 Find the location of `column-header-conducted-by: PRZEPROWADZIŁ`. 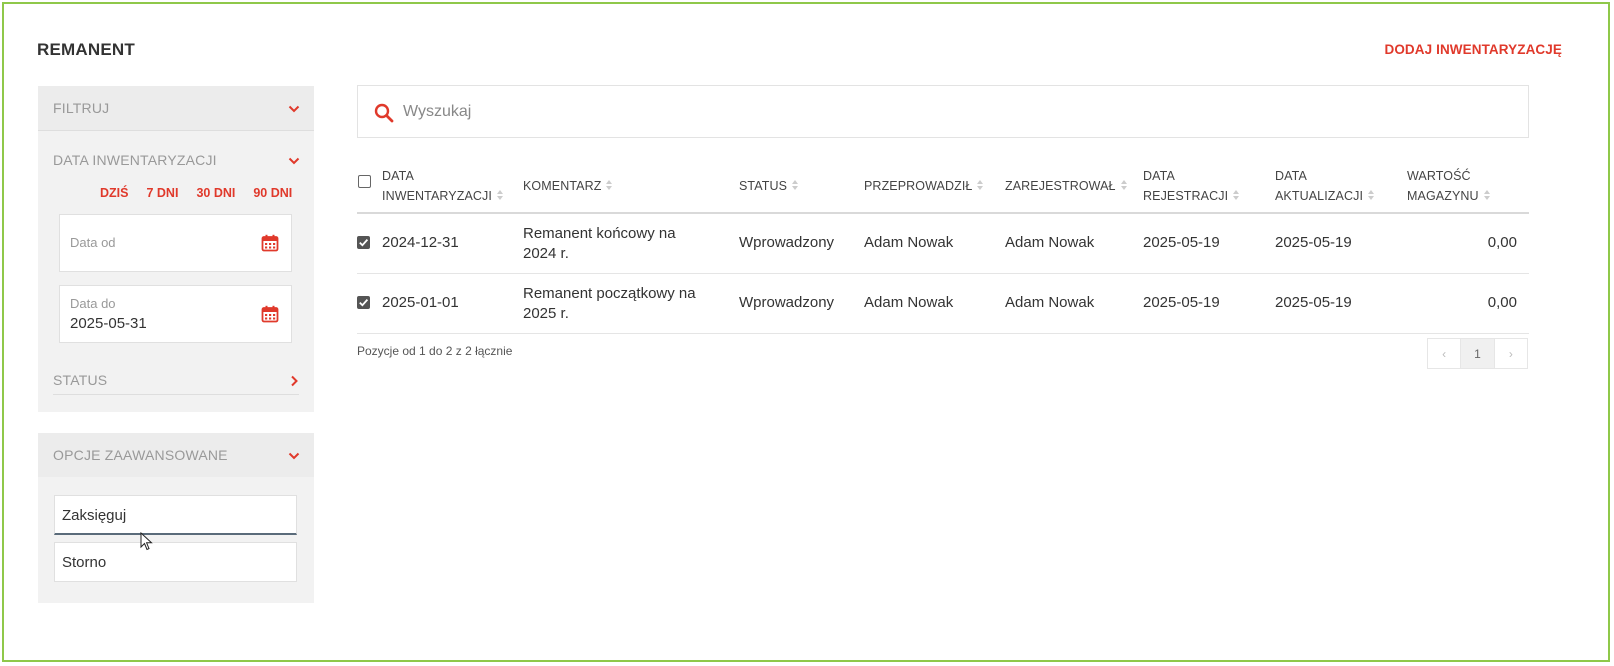

column-header-conducted-by: PRZEPROWADZIŁ is located at coordinates (924, 186).